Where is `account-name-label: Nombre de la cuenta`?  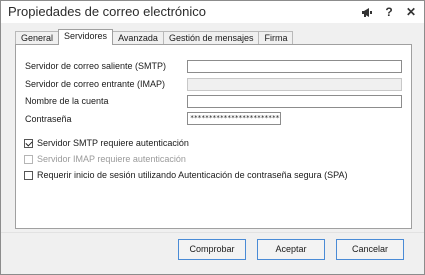 account-name-label: Nombre de la cuenta is located at coordinates (67, 101).